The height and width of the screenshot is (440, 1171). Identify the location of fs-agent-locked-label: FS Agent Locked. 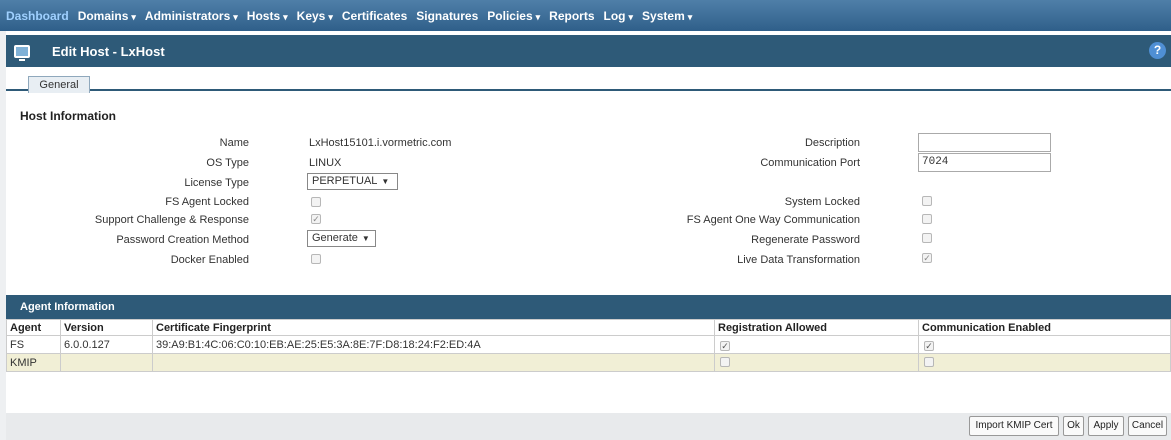
(207, 202).